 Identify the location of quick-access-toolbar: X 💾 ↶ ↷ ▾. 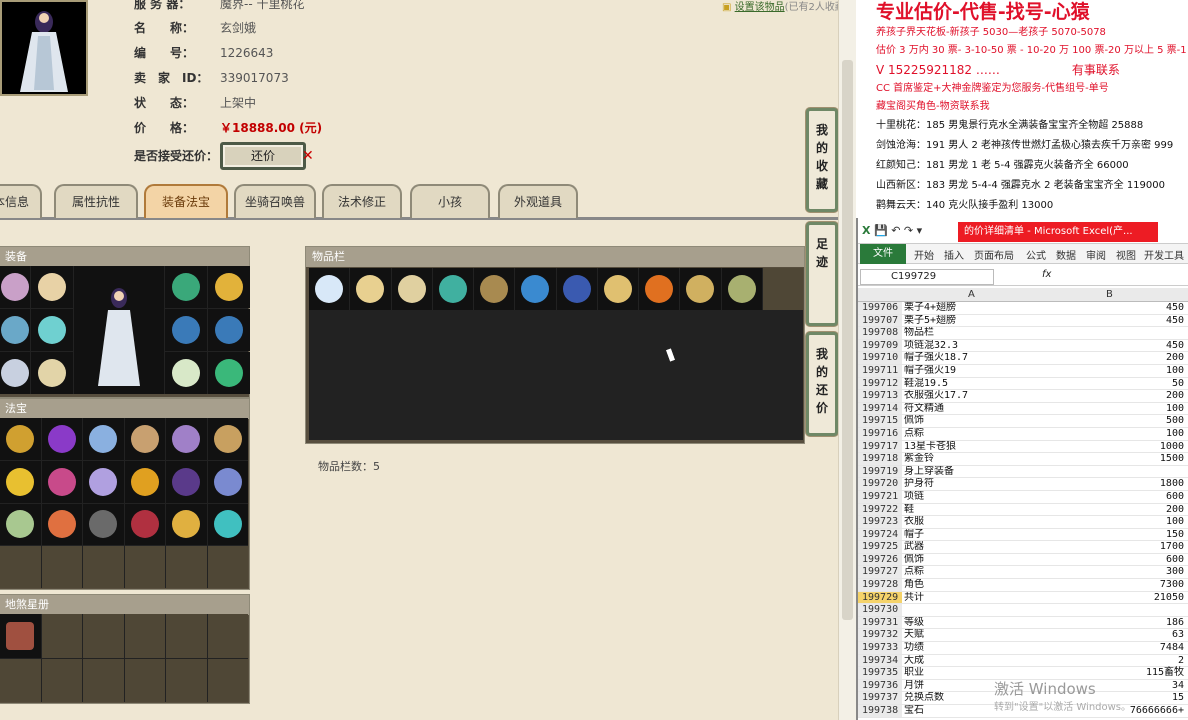
(892, 230).